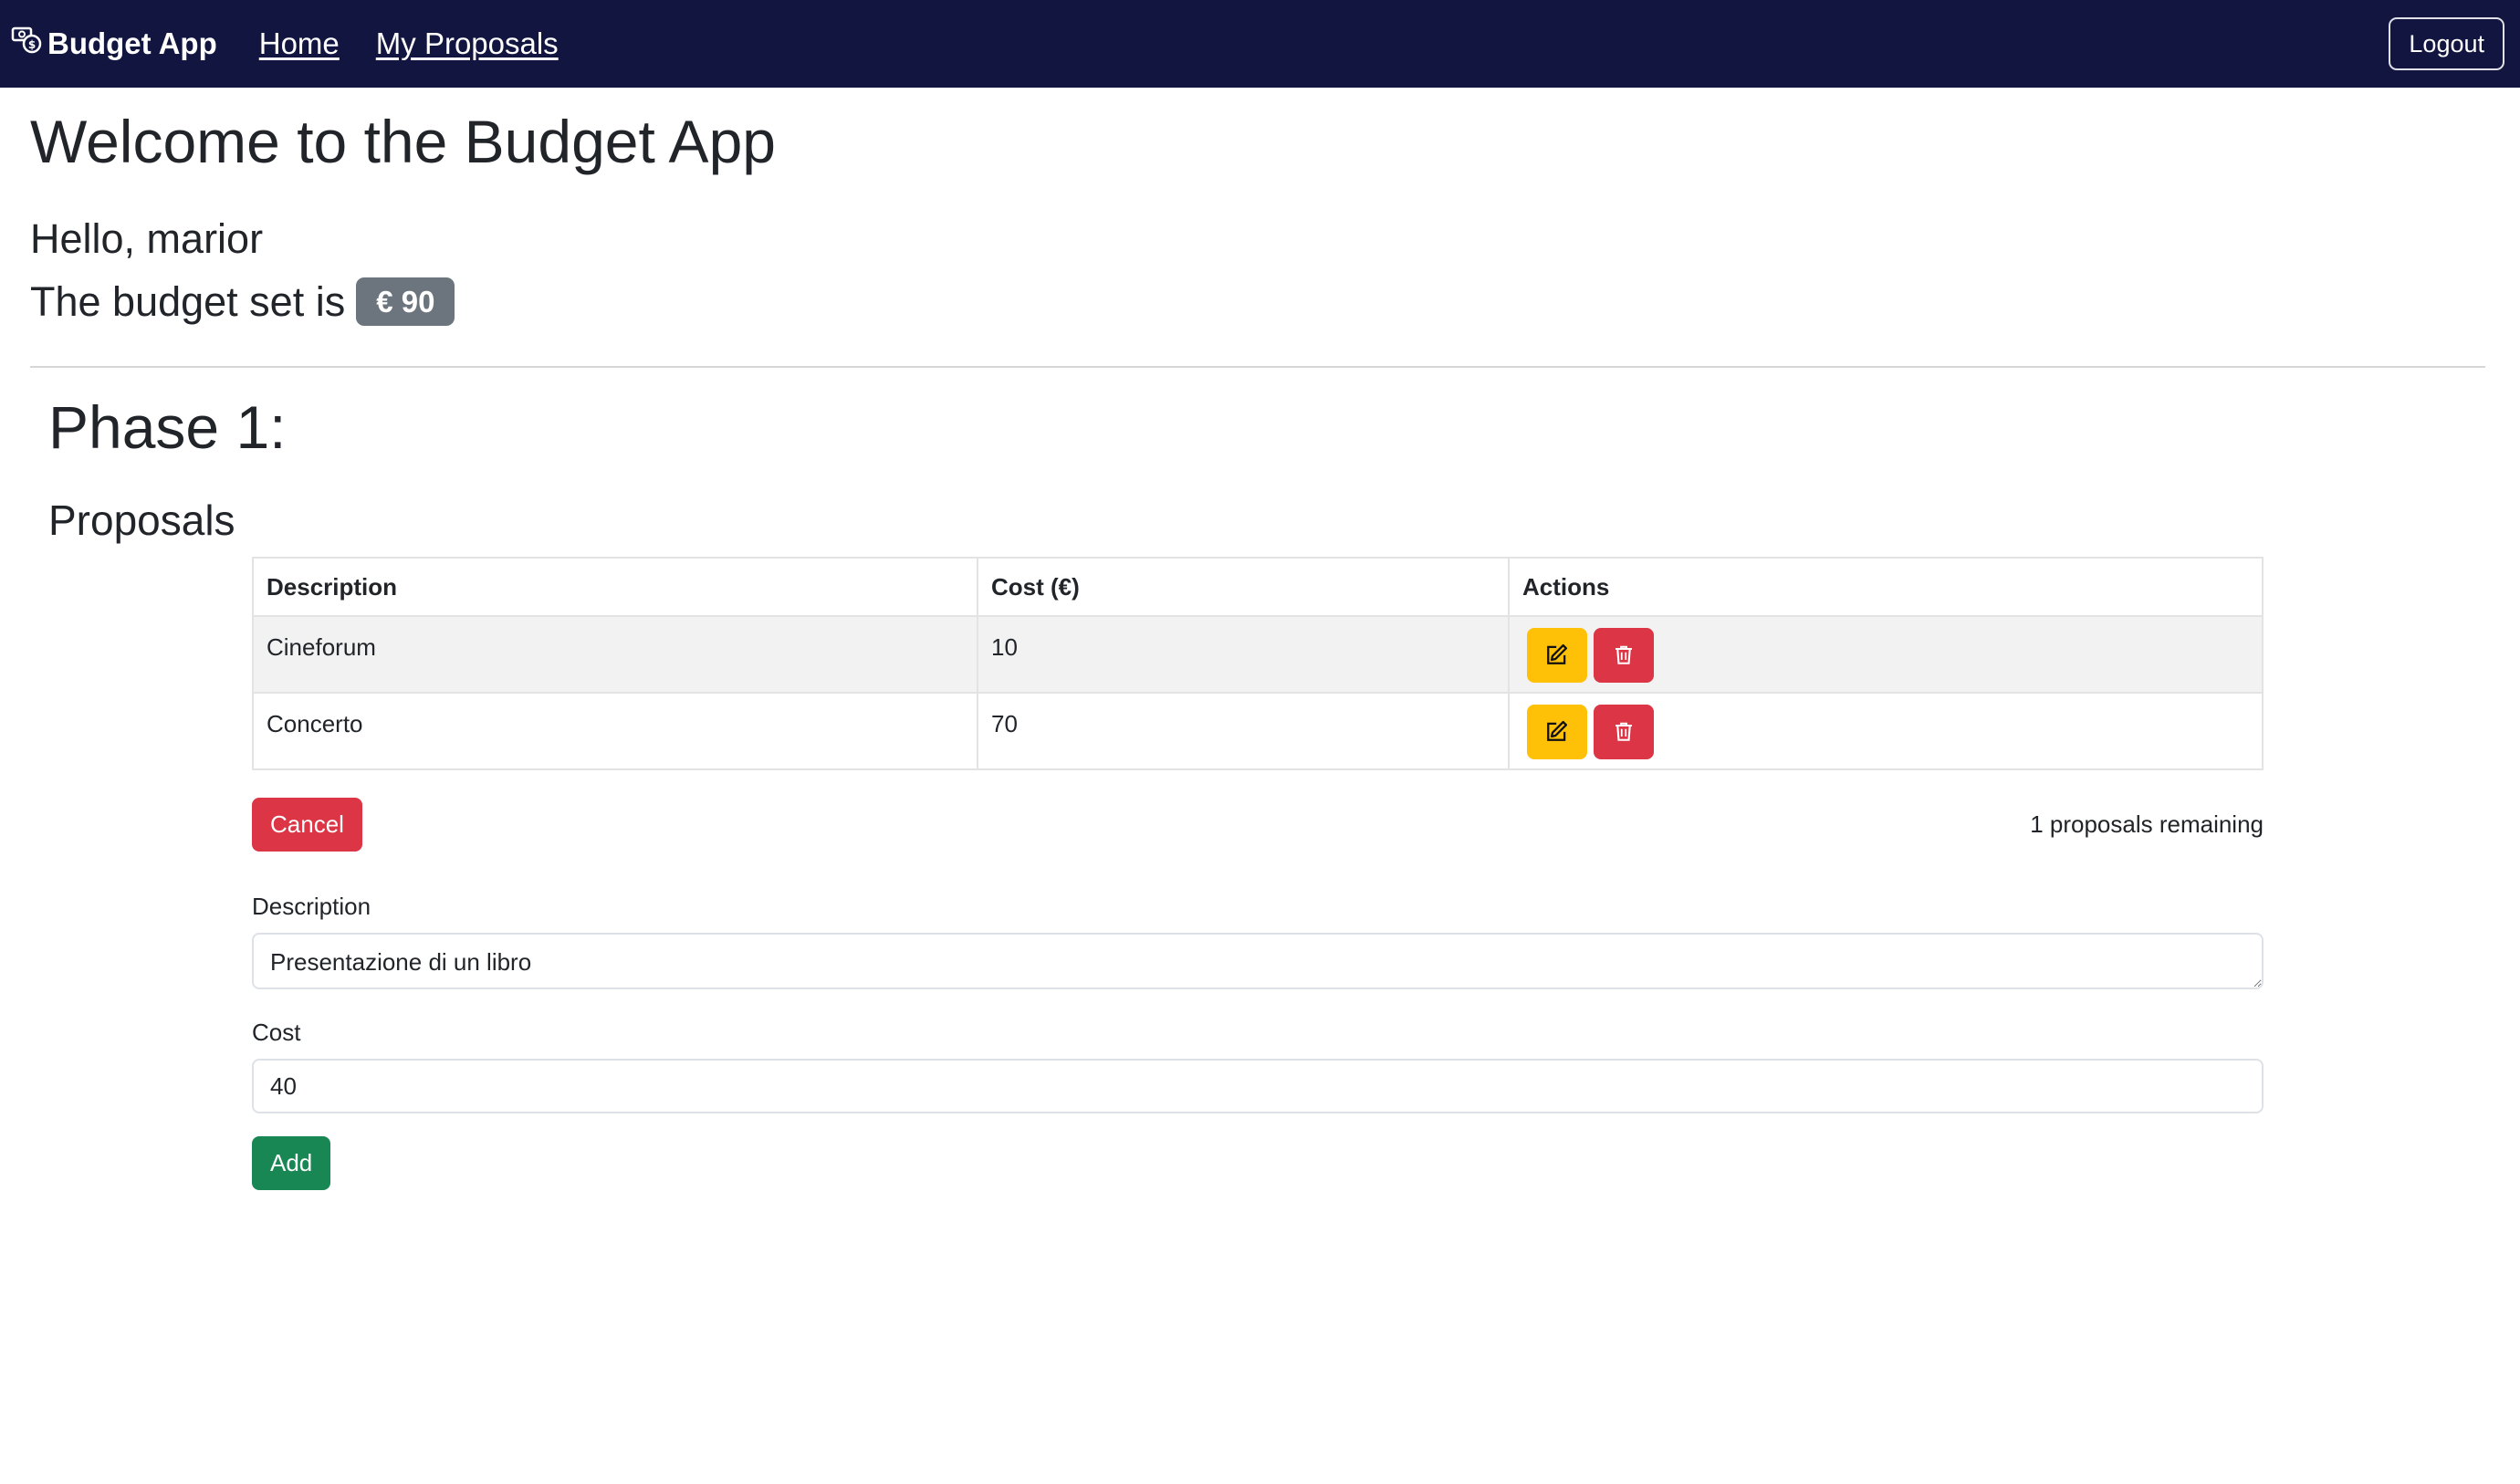 Image resolution: width=2520 pixels, height=1484 pixels. Describe the element at coordinates (132, 43) in the screenshot. I see `brand-label: Budget App` at that location.